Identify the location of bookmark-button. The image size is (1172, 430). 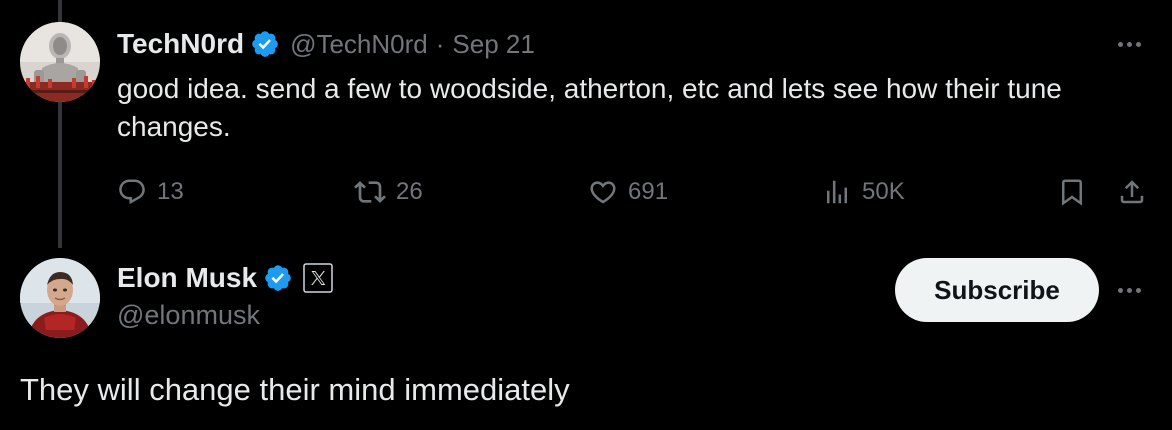
(1072, 192).